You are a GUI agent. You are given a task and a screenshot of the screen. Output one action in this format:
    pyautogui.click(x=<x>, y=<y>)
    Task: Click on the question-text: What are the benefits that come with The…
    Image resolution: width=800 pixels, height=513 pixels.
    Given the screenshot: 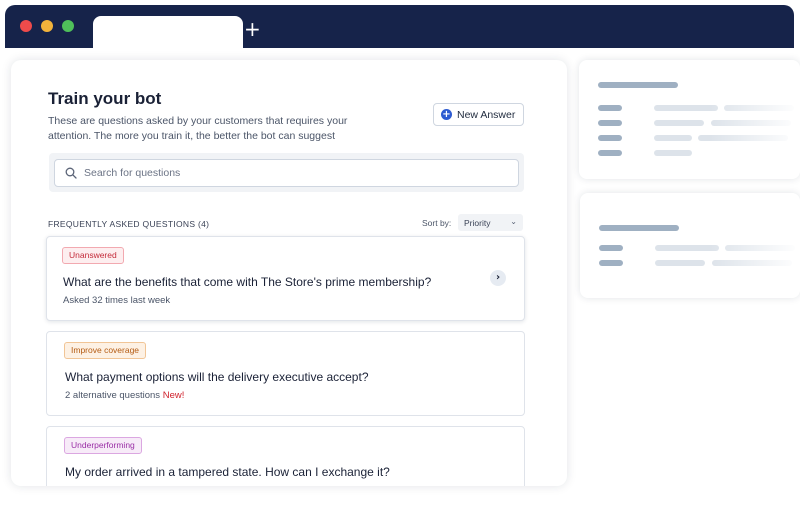 What is the action you would take?
    pyautogui.click(x=247, y=282)
    